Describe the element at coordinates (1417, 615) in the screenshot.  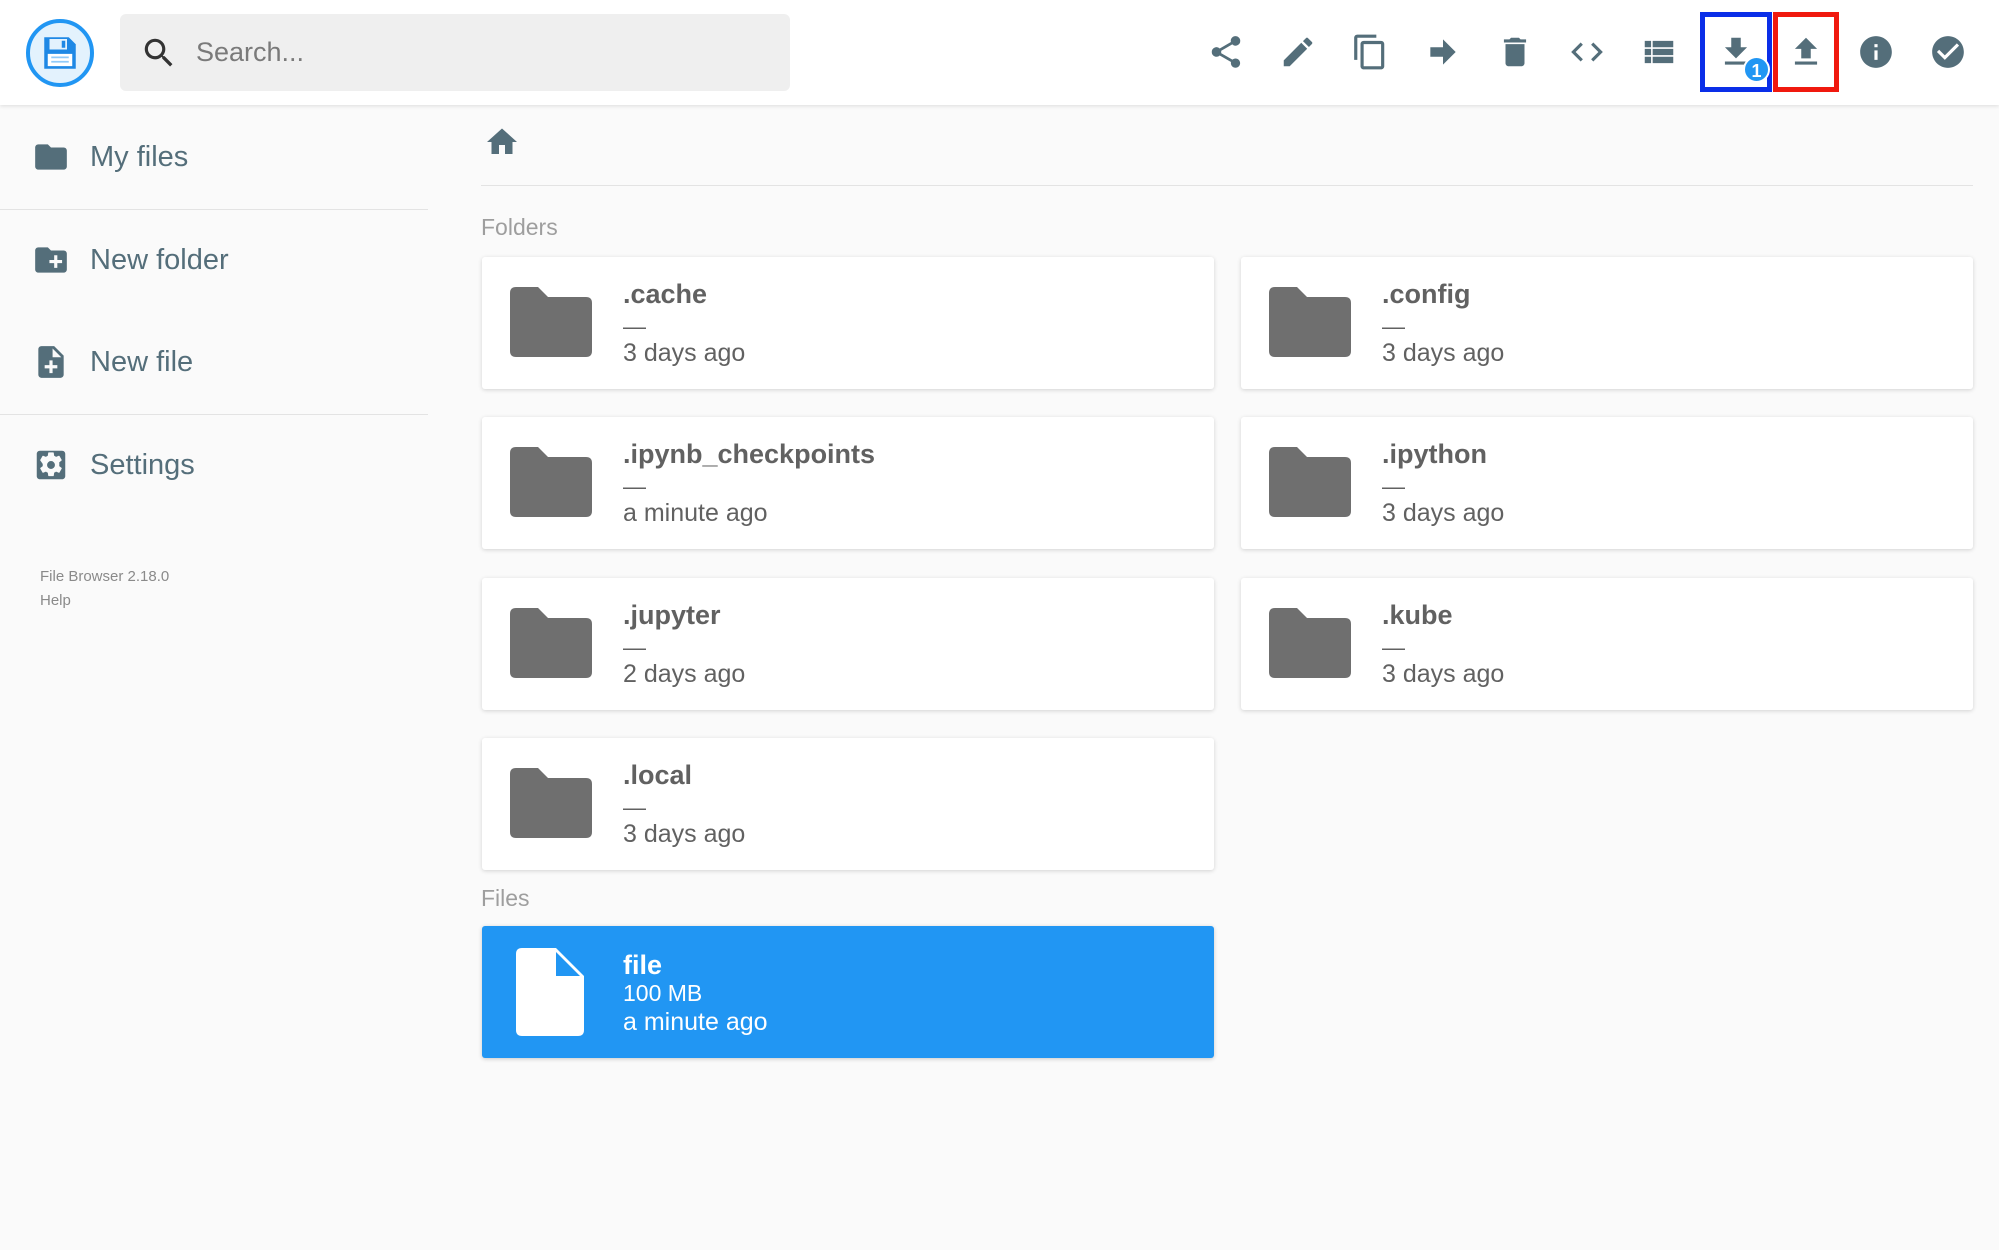
I see `folder-name: .kube` at that location.